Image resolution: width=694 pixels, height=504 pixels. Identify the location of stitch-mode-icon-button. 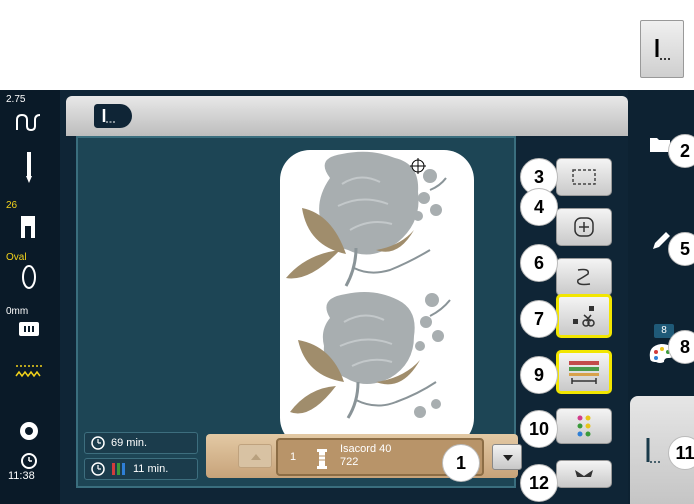
(662, 49).